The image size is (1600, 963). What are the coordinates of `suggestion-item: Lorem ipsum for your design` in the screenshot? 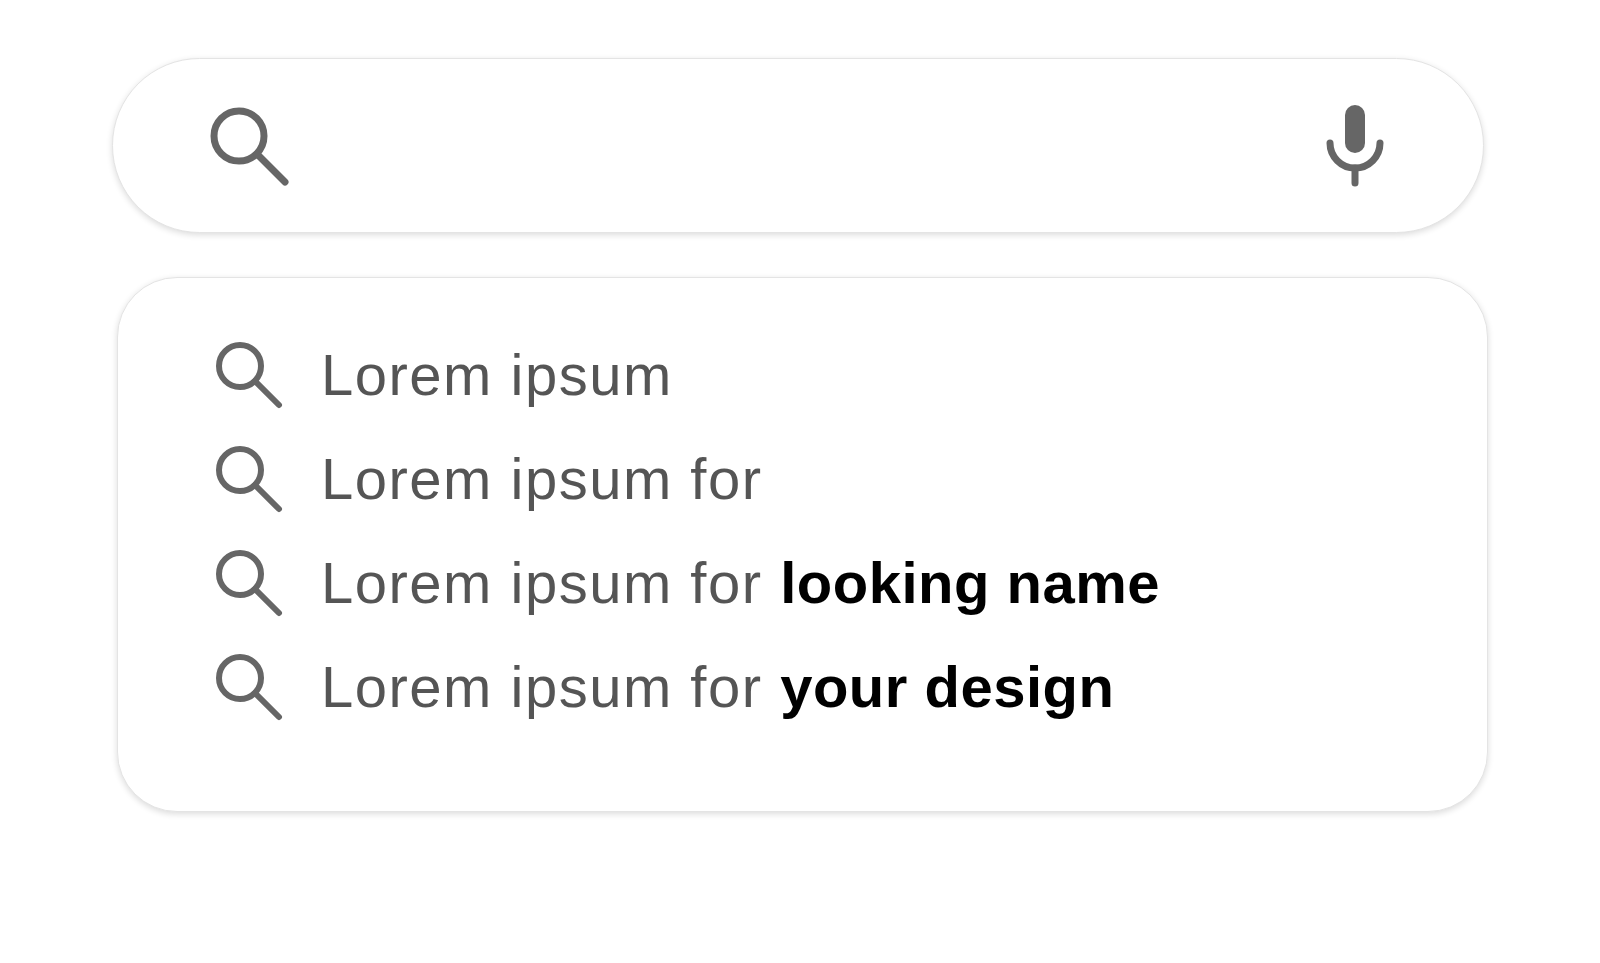 It's located at (664, 686).